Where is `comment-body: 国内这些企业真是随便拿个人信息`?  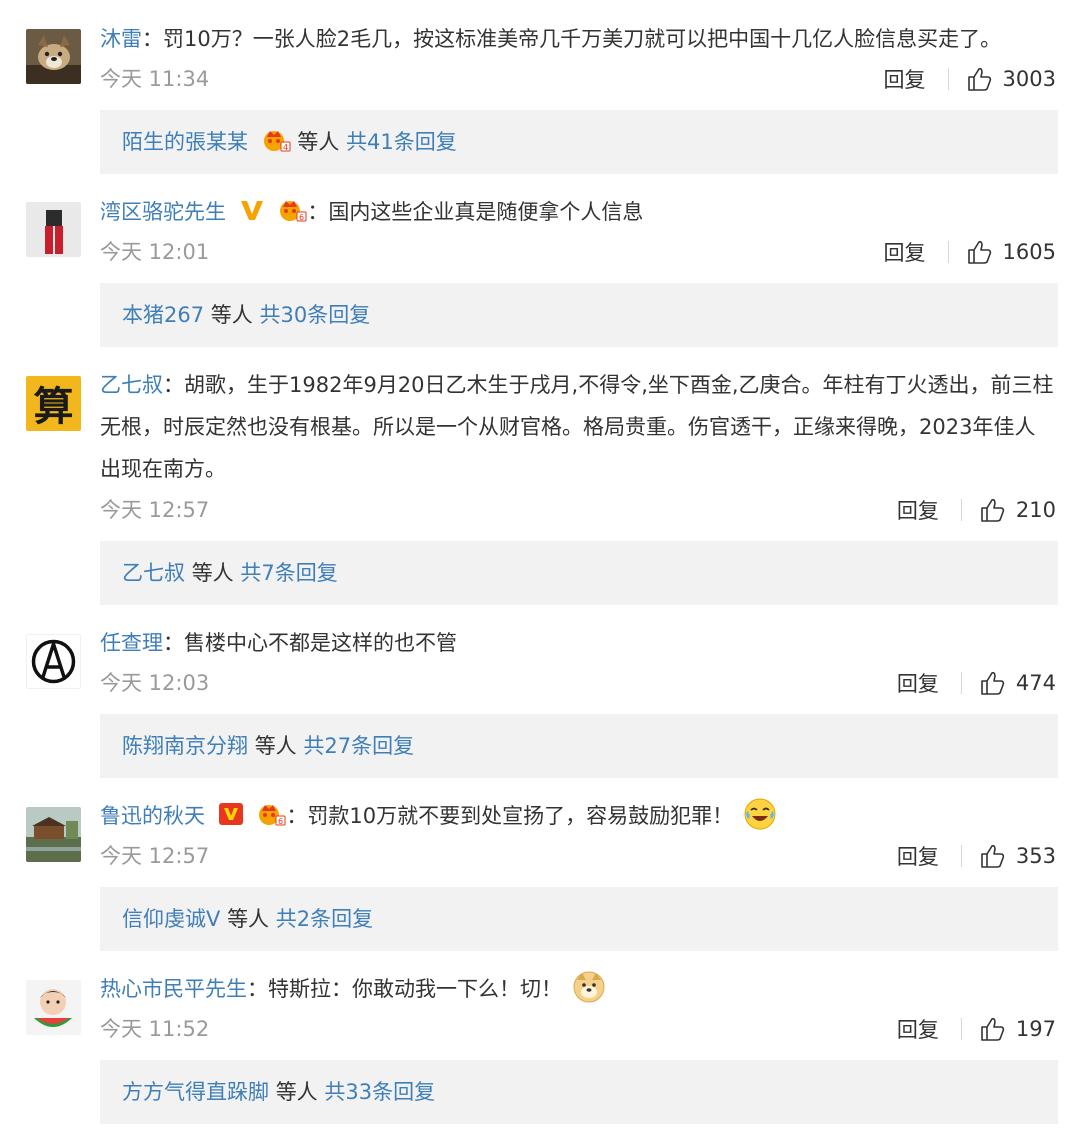 comment-body: 国内这些企业真是随便拿个人信息 is located at coordinates (486, 212).